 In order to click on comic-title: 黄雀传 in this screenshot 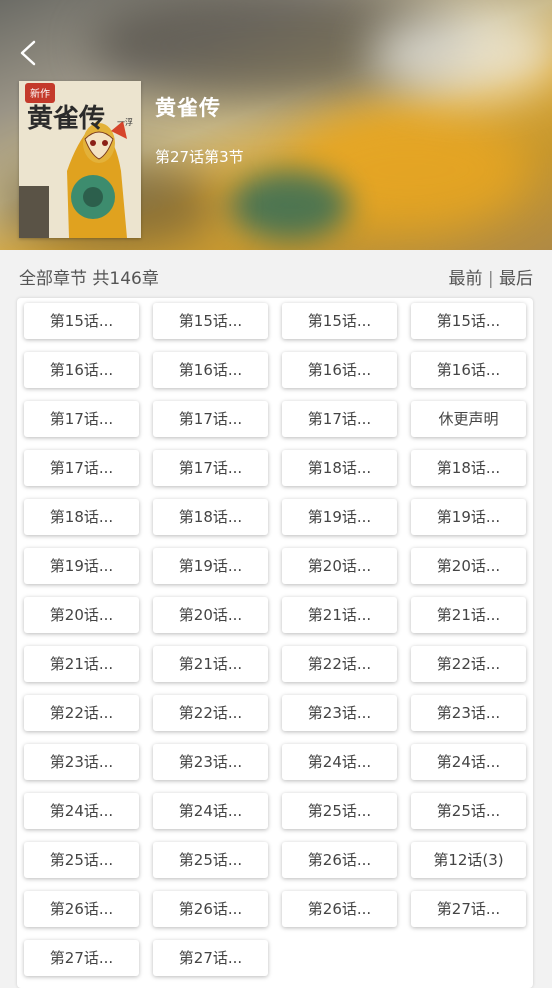, I will do `click(188, 108)`.